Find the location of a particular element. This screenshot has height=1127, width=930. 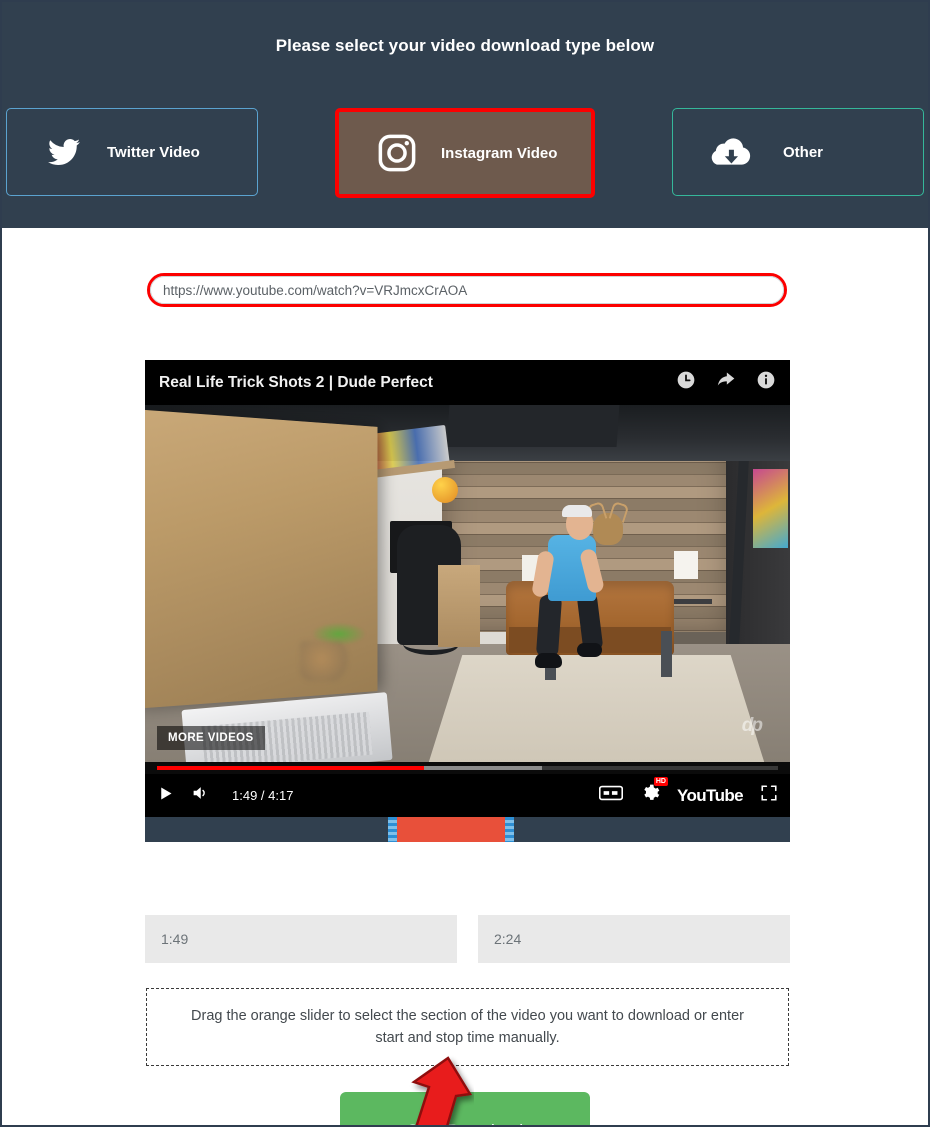

share-arrow-icon is located at coordinates (726, 382).